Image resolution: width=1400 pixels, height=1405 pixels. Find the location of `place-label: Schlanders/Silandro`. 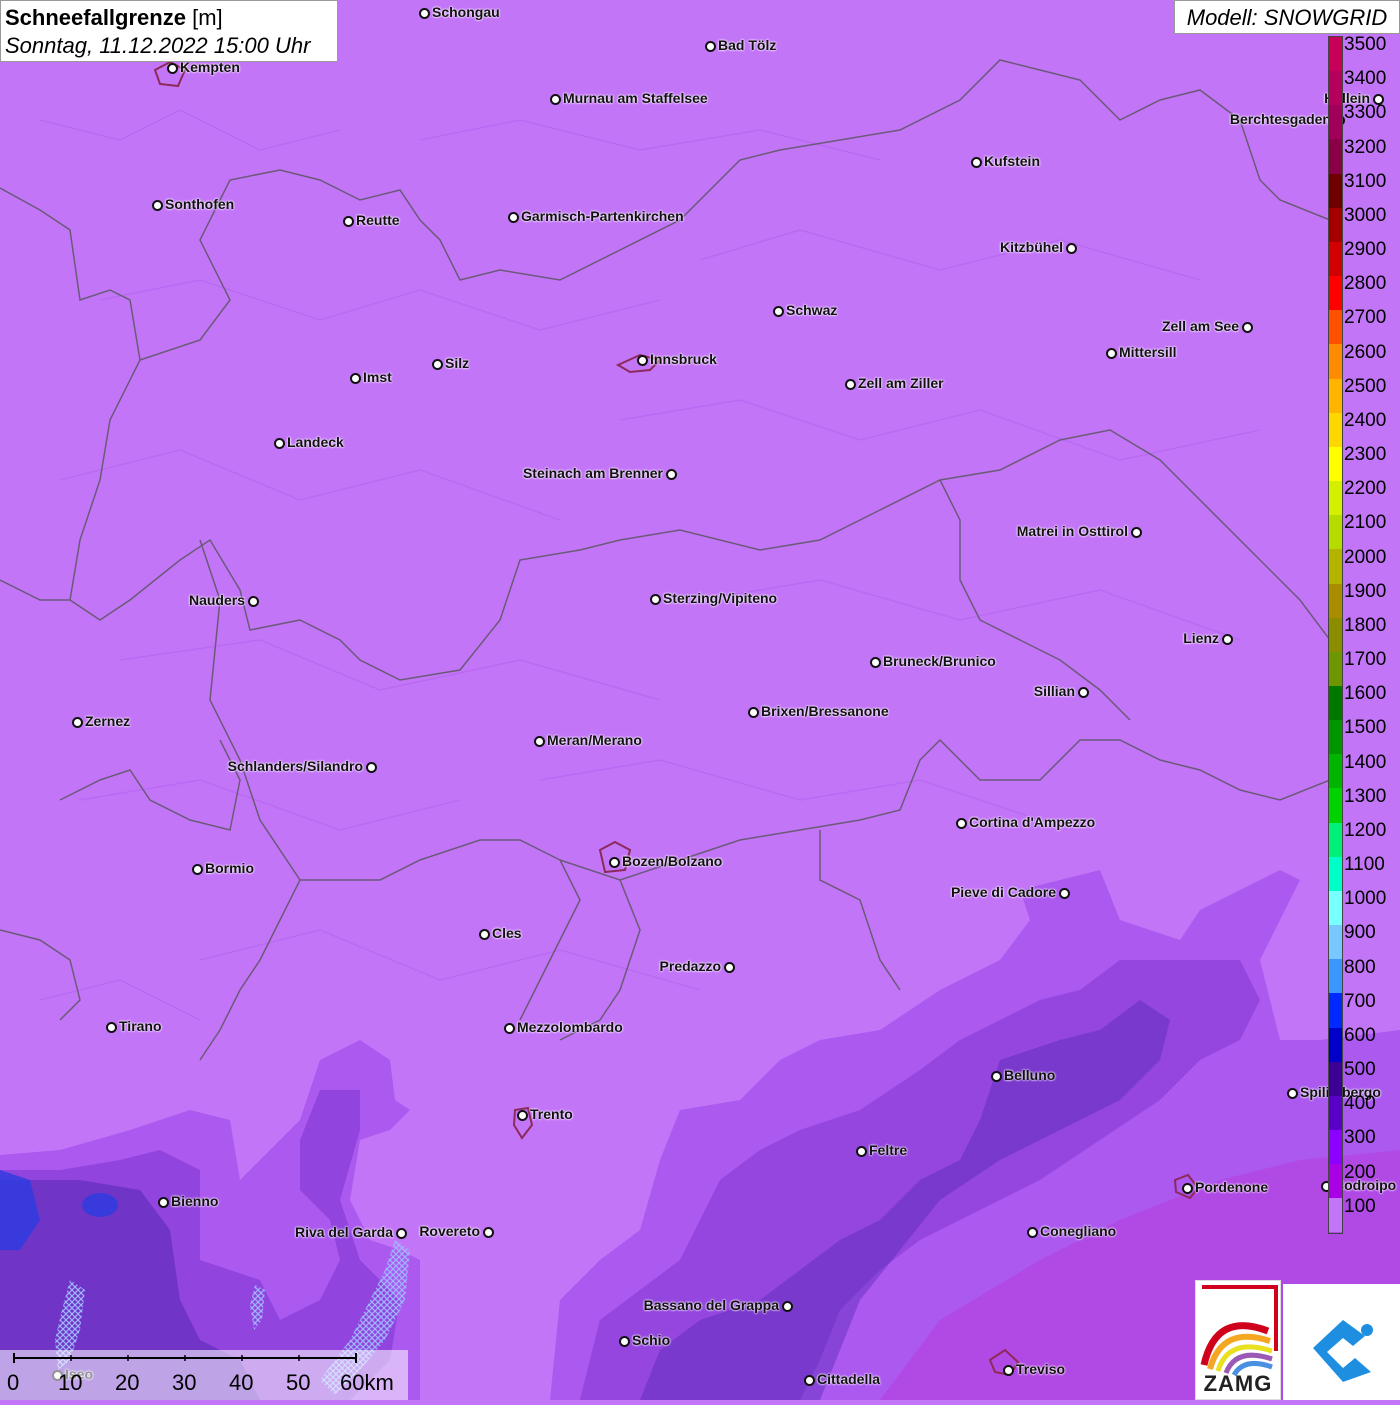

place-label: Schlanders/Silandro is located at coordinates (295, 766).